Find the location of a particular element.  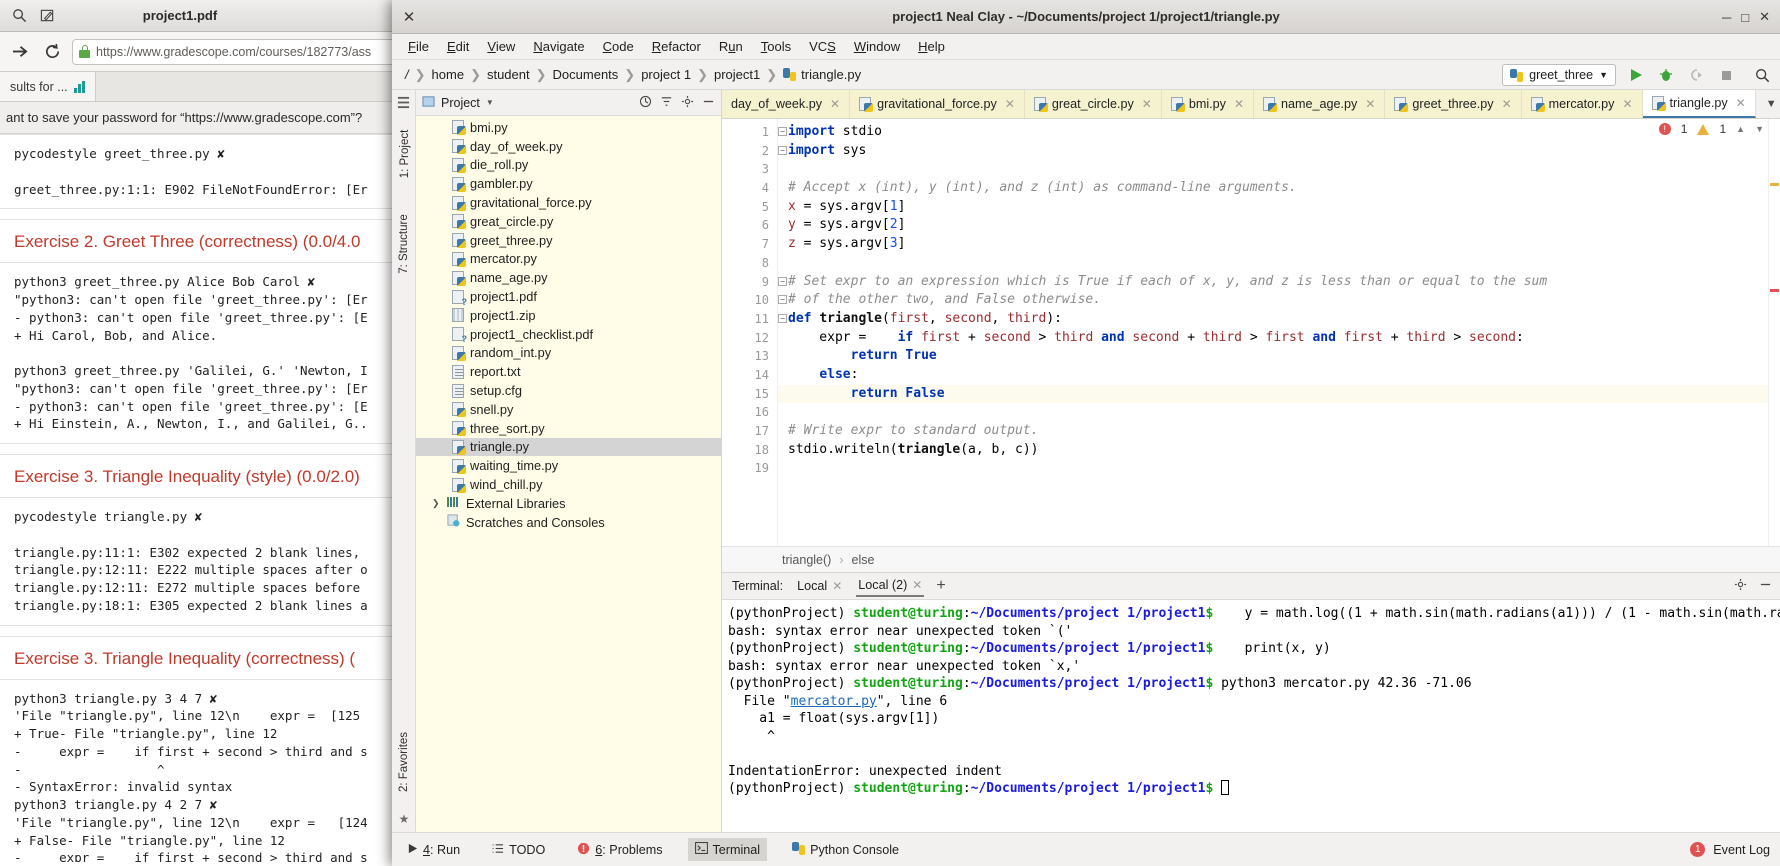

breadcrumb--: / is located at coordinates (407, 74).